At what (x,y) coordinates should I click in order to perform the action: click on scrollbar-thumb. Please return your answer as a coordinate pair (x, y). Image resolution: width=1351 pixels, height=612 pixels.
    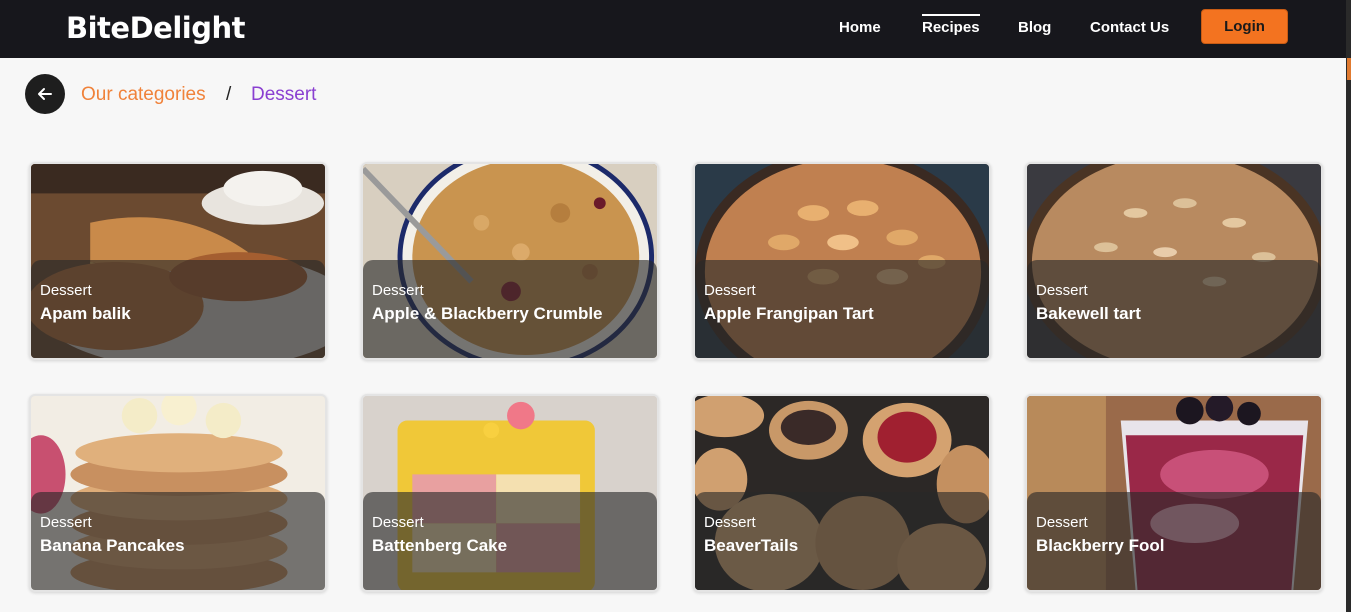
    Looking at the image, I should click on (1349, 69).